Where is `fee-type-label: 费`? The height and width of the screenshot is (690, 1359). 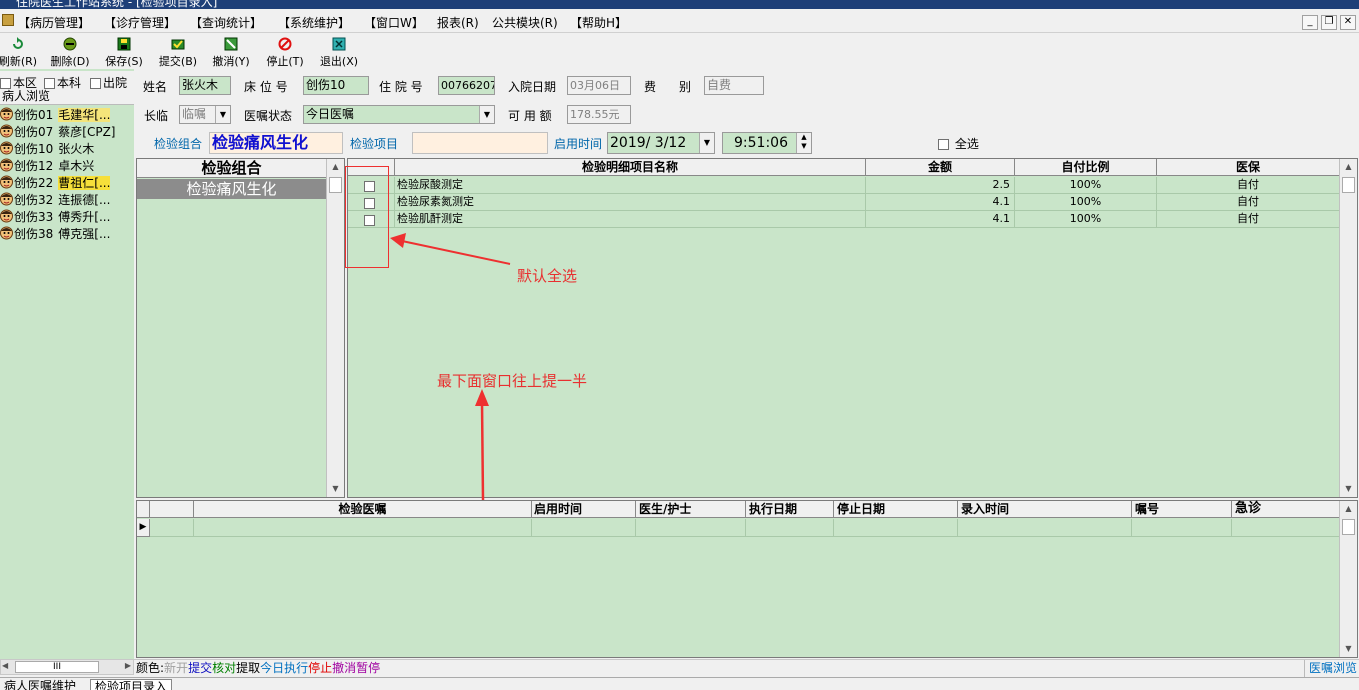
fee-type-label: 费 is located at coordinates (650, 87).